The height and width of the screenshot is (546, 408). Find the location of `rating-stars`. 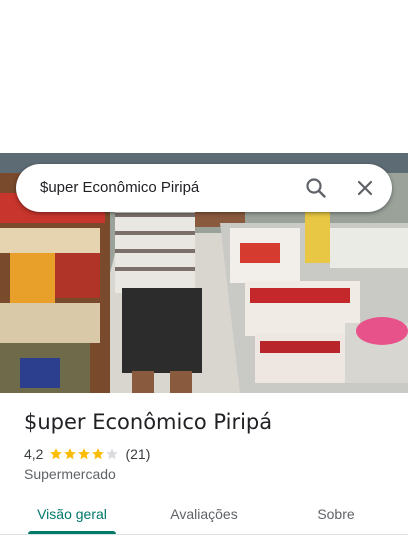

rating-stars is located at coordinates (84, 454).